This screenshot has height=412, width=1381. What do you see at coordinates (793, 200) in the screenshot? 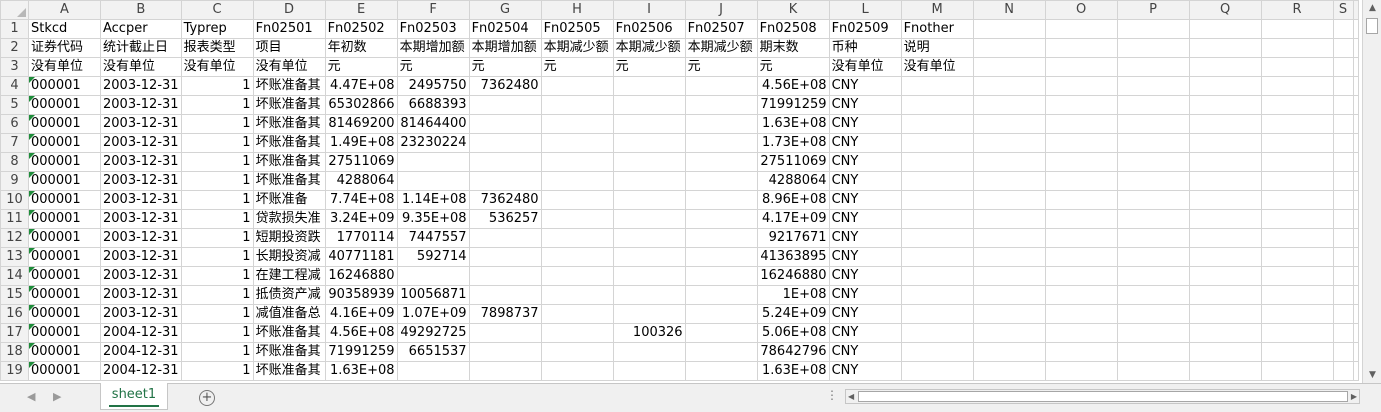
I see `cell: 8.96E+08` at bounding box center [793, 200].